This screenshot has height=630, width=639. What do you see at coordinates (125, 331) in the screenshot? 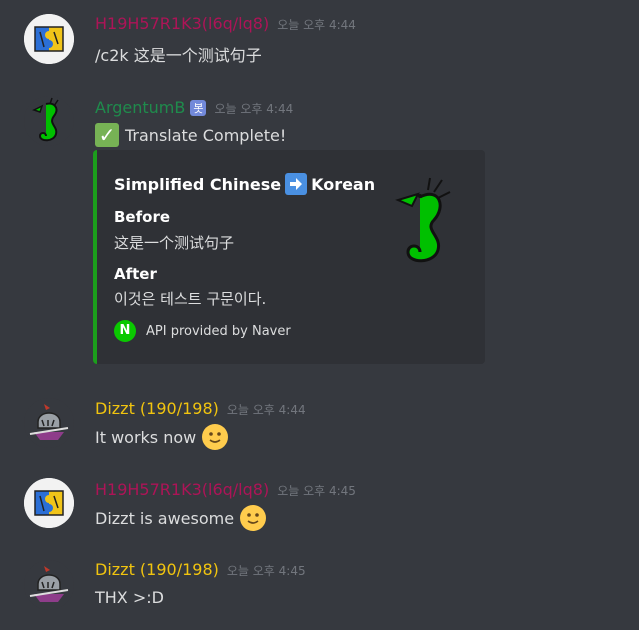
I see `naver-icon: N` at bounding box center [125, 331].